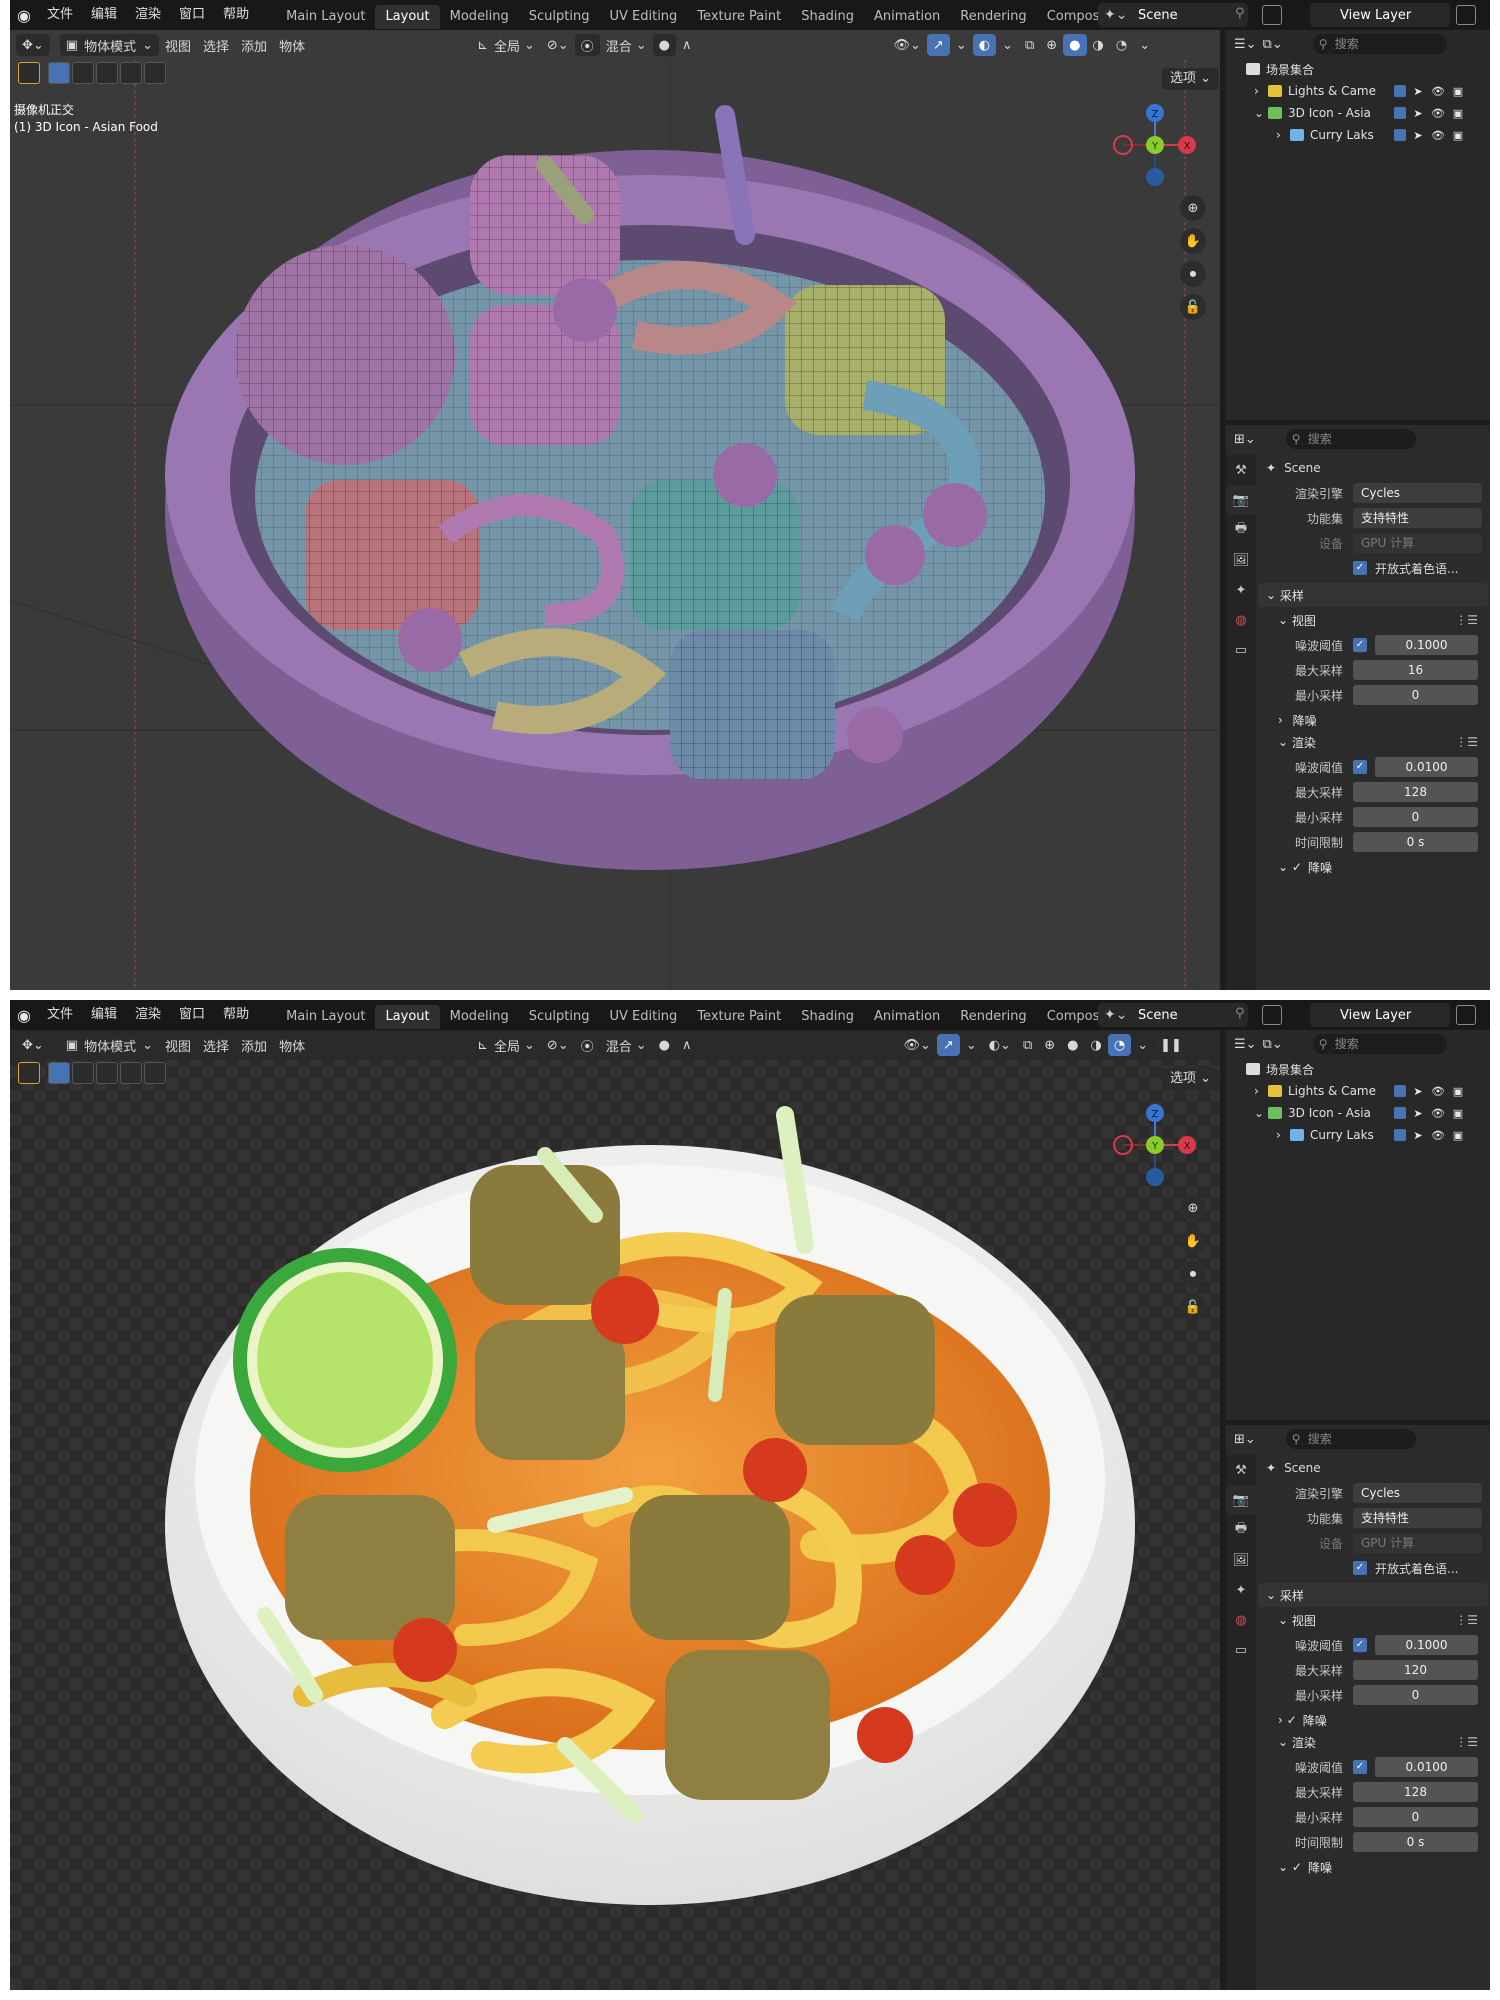  Describe the element at coordinates (1360, 1645) in the screenshot. I see `vp-noise-checkbox: ✓` at that location.